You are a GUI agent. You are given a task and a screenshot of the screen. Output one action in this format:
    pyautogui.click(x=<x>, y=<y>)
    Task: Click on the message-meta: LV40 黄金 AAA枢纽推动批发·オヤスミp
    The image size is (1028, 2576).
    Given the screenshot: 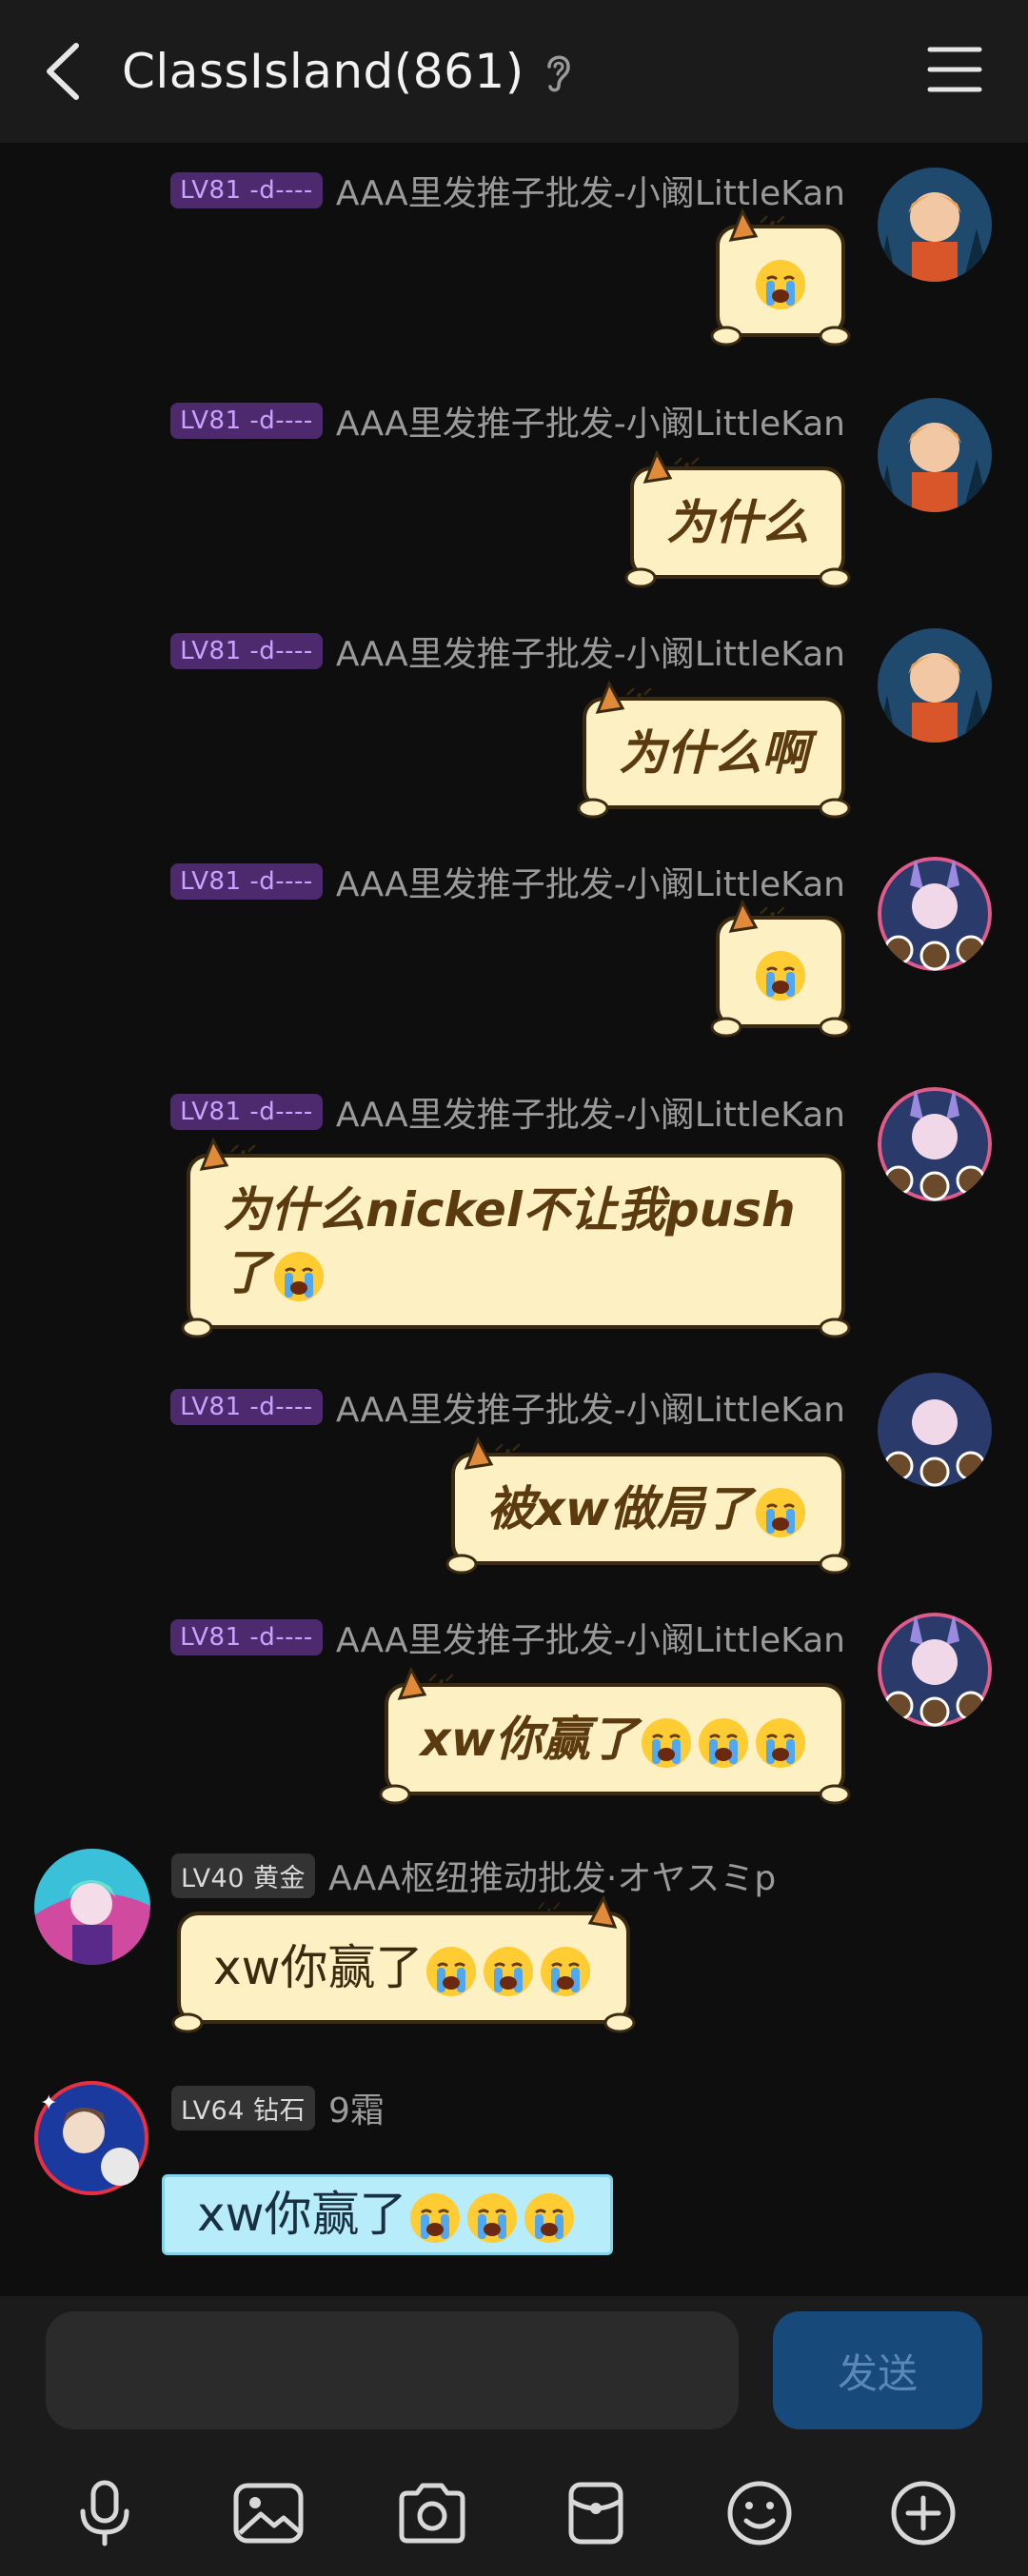 What is the action you would take?
    pyautogui.click(x=473, y=1875)
    